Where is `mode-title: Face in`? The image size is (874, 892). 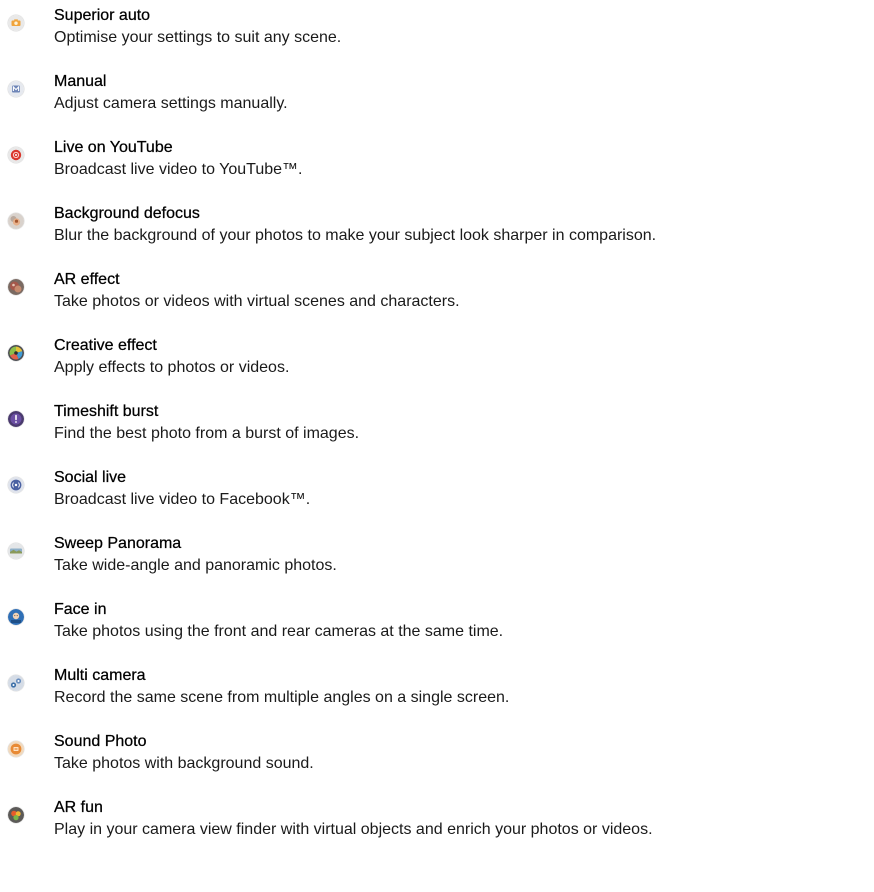
mode-title: Face in is located at coordinates (80, 609).